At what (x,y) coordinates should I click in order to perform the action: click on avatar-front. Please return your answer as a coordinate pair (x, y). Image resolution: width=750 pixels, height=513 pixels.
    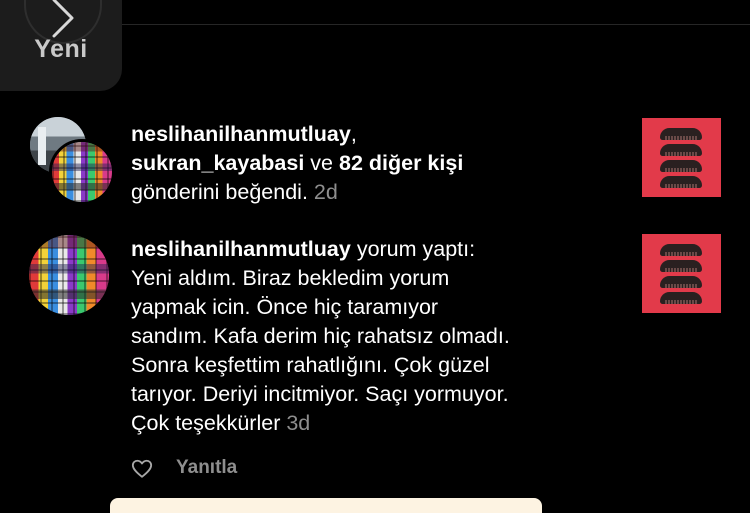
    Looking at the image, I should click on (82, 172).